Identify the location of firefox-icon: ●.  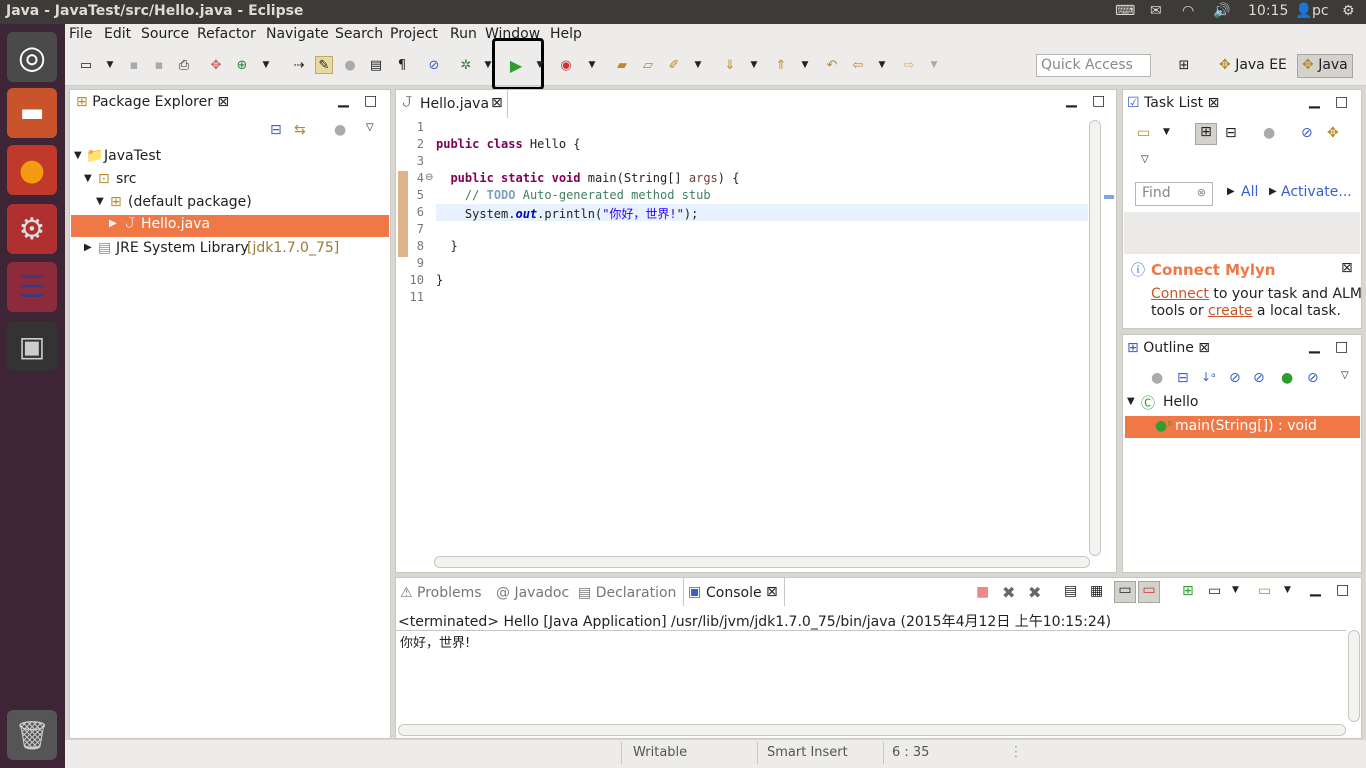
(32, 170).